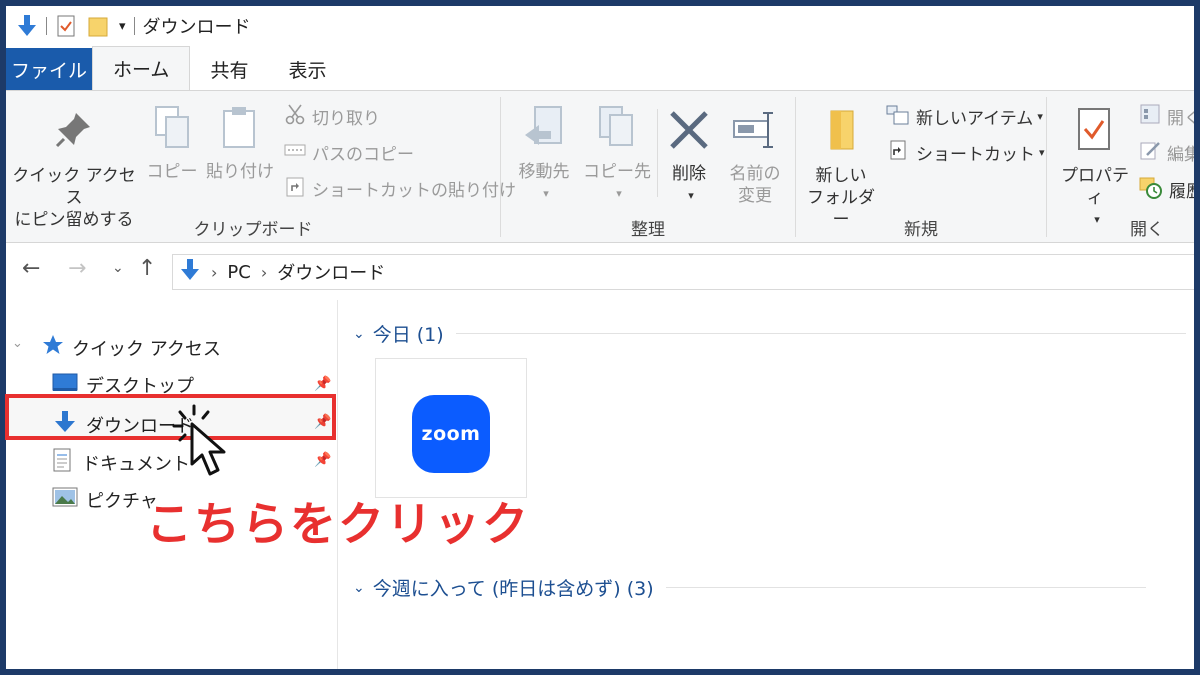  What do you see at coordinates (921, 167) in the screenshot?
I see `group-new: 新しい フォルダー 新しいアイテム ▾ ショートカット ▾ 新規` at bounding box center [921, 167].